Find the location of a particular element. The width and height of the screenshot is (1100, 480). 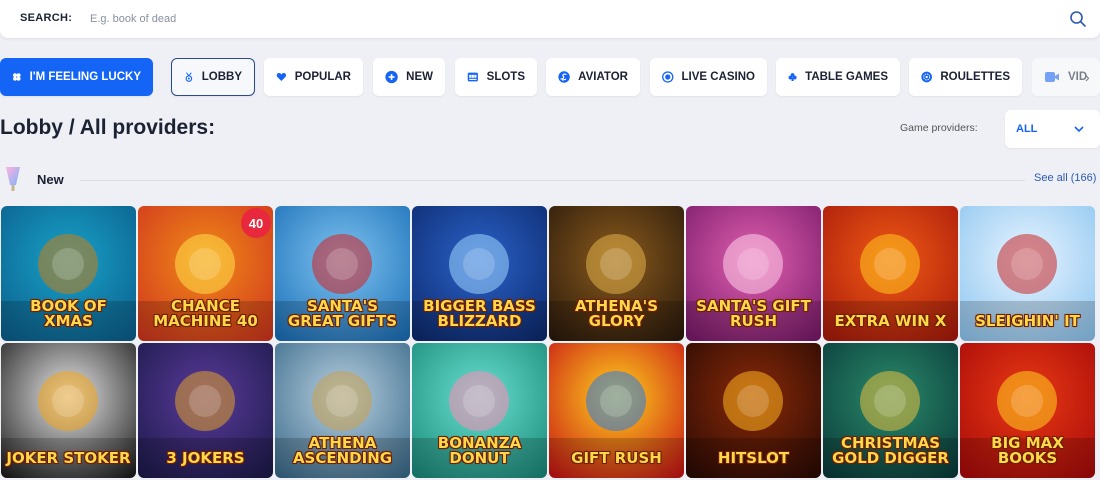

tab-new: NEW is located at coordinates (409, 77).